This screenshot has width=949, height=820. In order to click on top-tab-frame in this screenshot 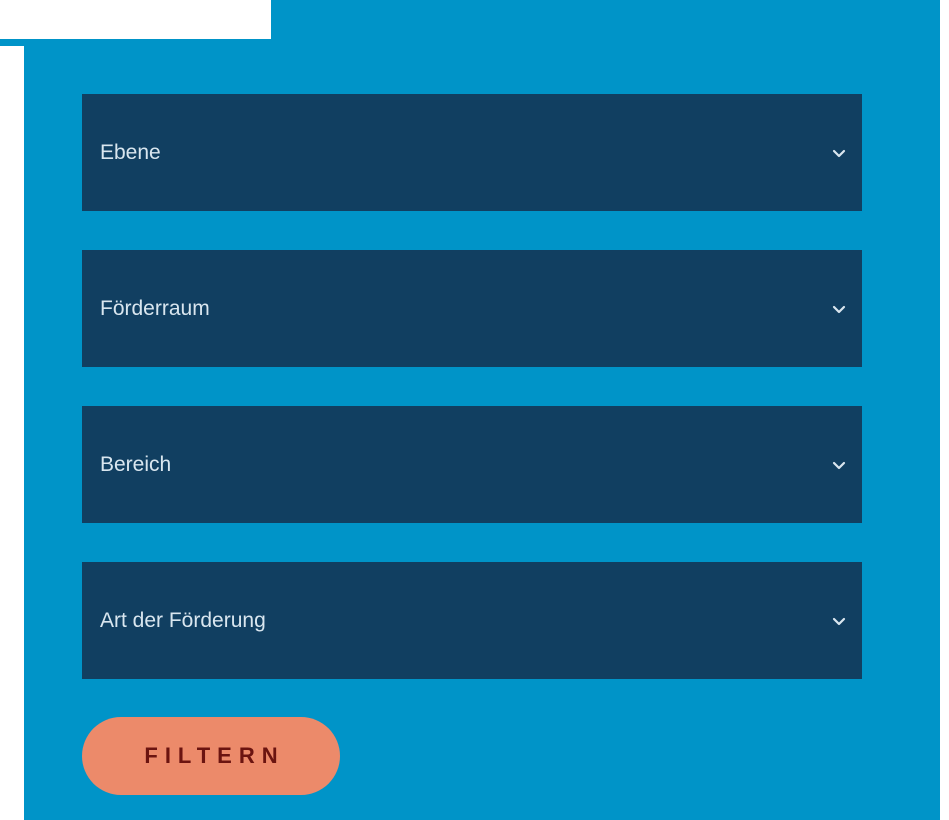, I will do `click(139, 23)`.